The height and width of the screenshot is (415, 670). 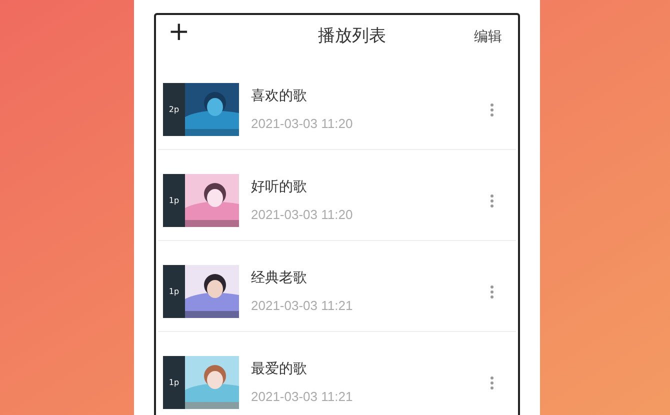 I want to click on playlist-row: 1p 好听的歌 2021-03-03 11:20, so click(x=337, y=195).